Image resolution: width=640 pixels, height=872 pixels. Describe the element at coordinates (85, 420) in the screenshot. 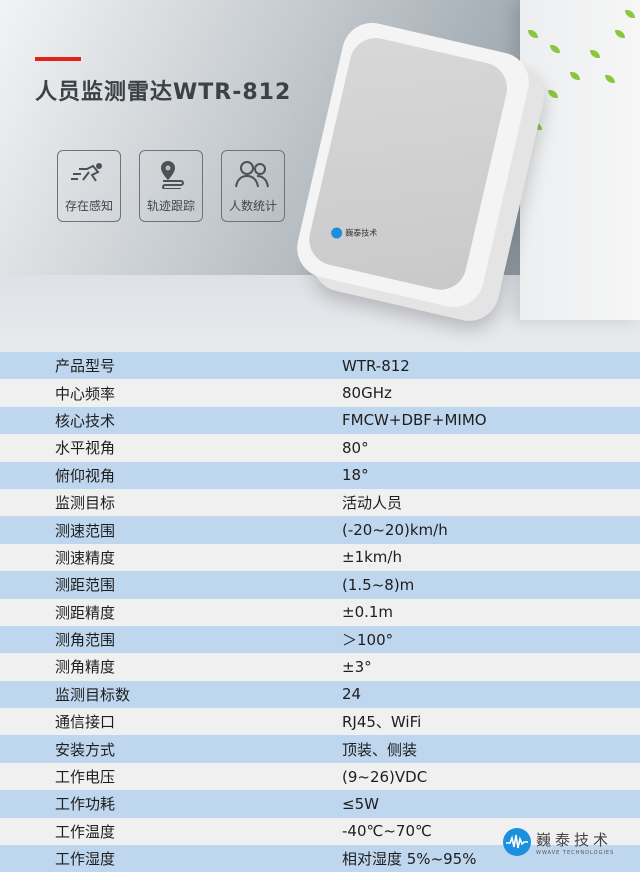

I see `spec-label: 核心技术` at that location.